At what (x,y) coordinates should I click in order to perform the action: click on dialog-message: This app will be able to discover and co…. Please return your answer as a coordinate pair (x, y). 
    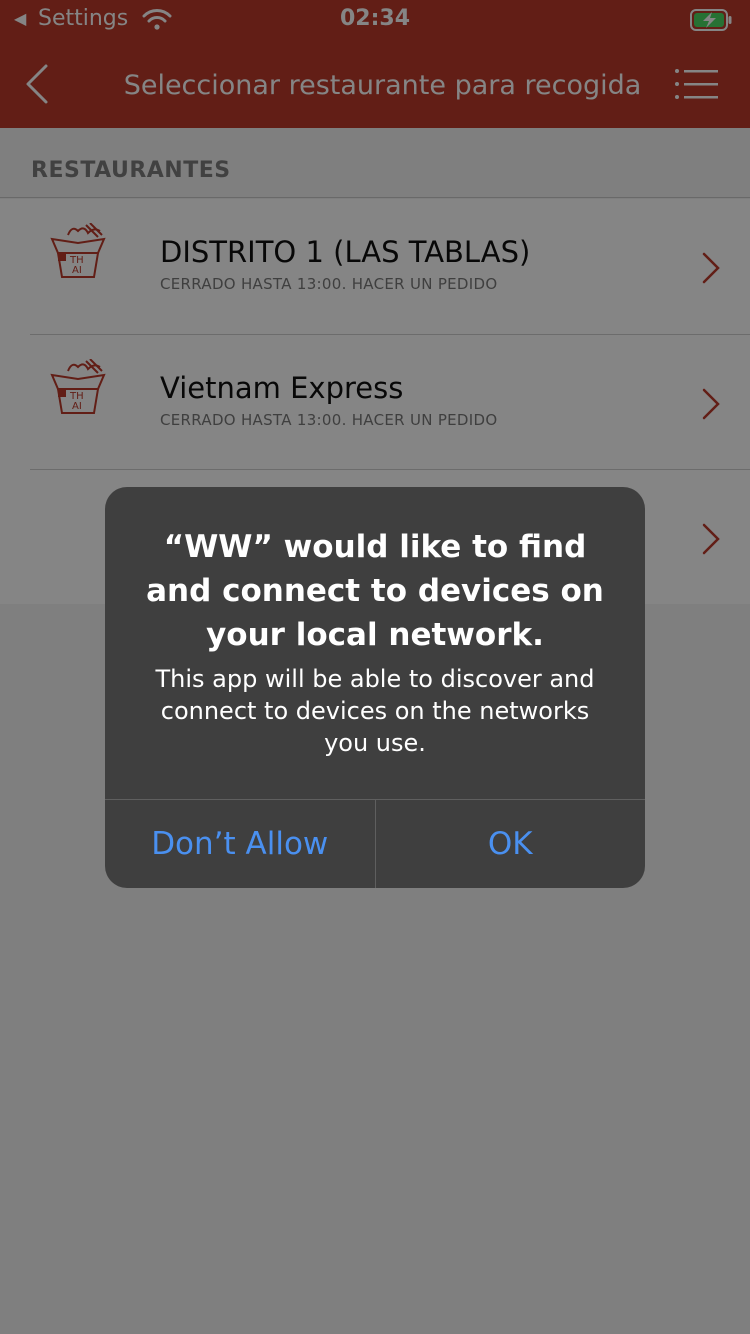
    Looking at the image, I should click on (375, 711).